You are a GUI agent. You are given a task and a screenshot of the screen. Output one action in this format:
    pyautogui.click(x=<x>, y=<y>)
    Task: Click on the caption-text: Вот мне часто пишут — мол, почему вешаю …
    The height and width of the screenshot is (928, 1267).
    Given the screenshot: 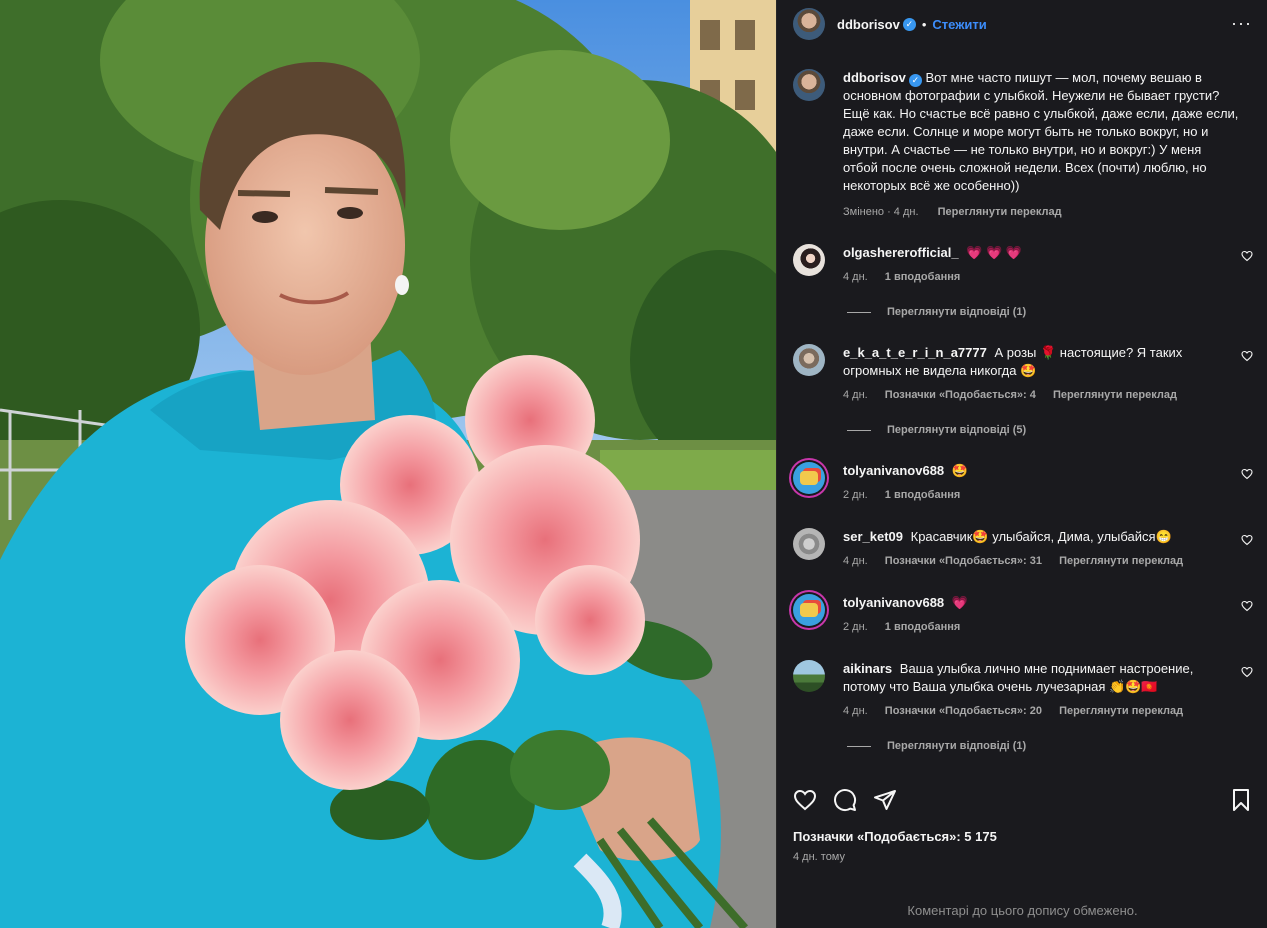 What is the action you would take?
    pyautogui.click(x=1041, y=131)
    